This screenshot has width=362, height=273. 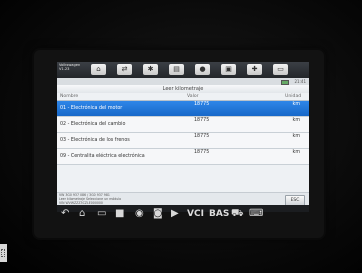 What do you see at coordinates (183, 109) in the screenshot?
I see `table-row: 01 - Electrónica del motor 18775 km` at bounding box center [183, 109].